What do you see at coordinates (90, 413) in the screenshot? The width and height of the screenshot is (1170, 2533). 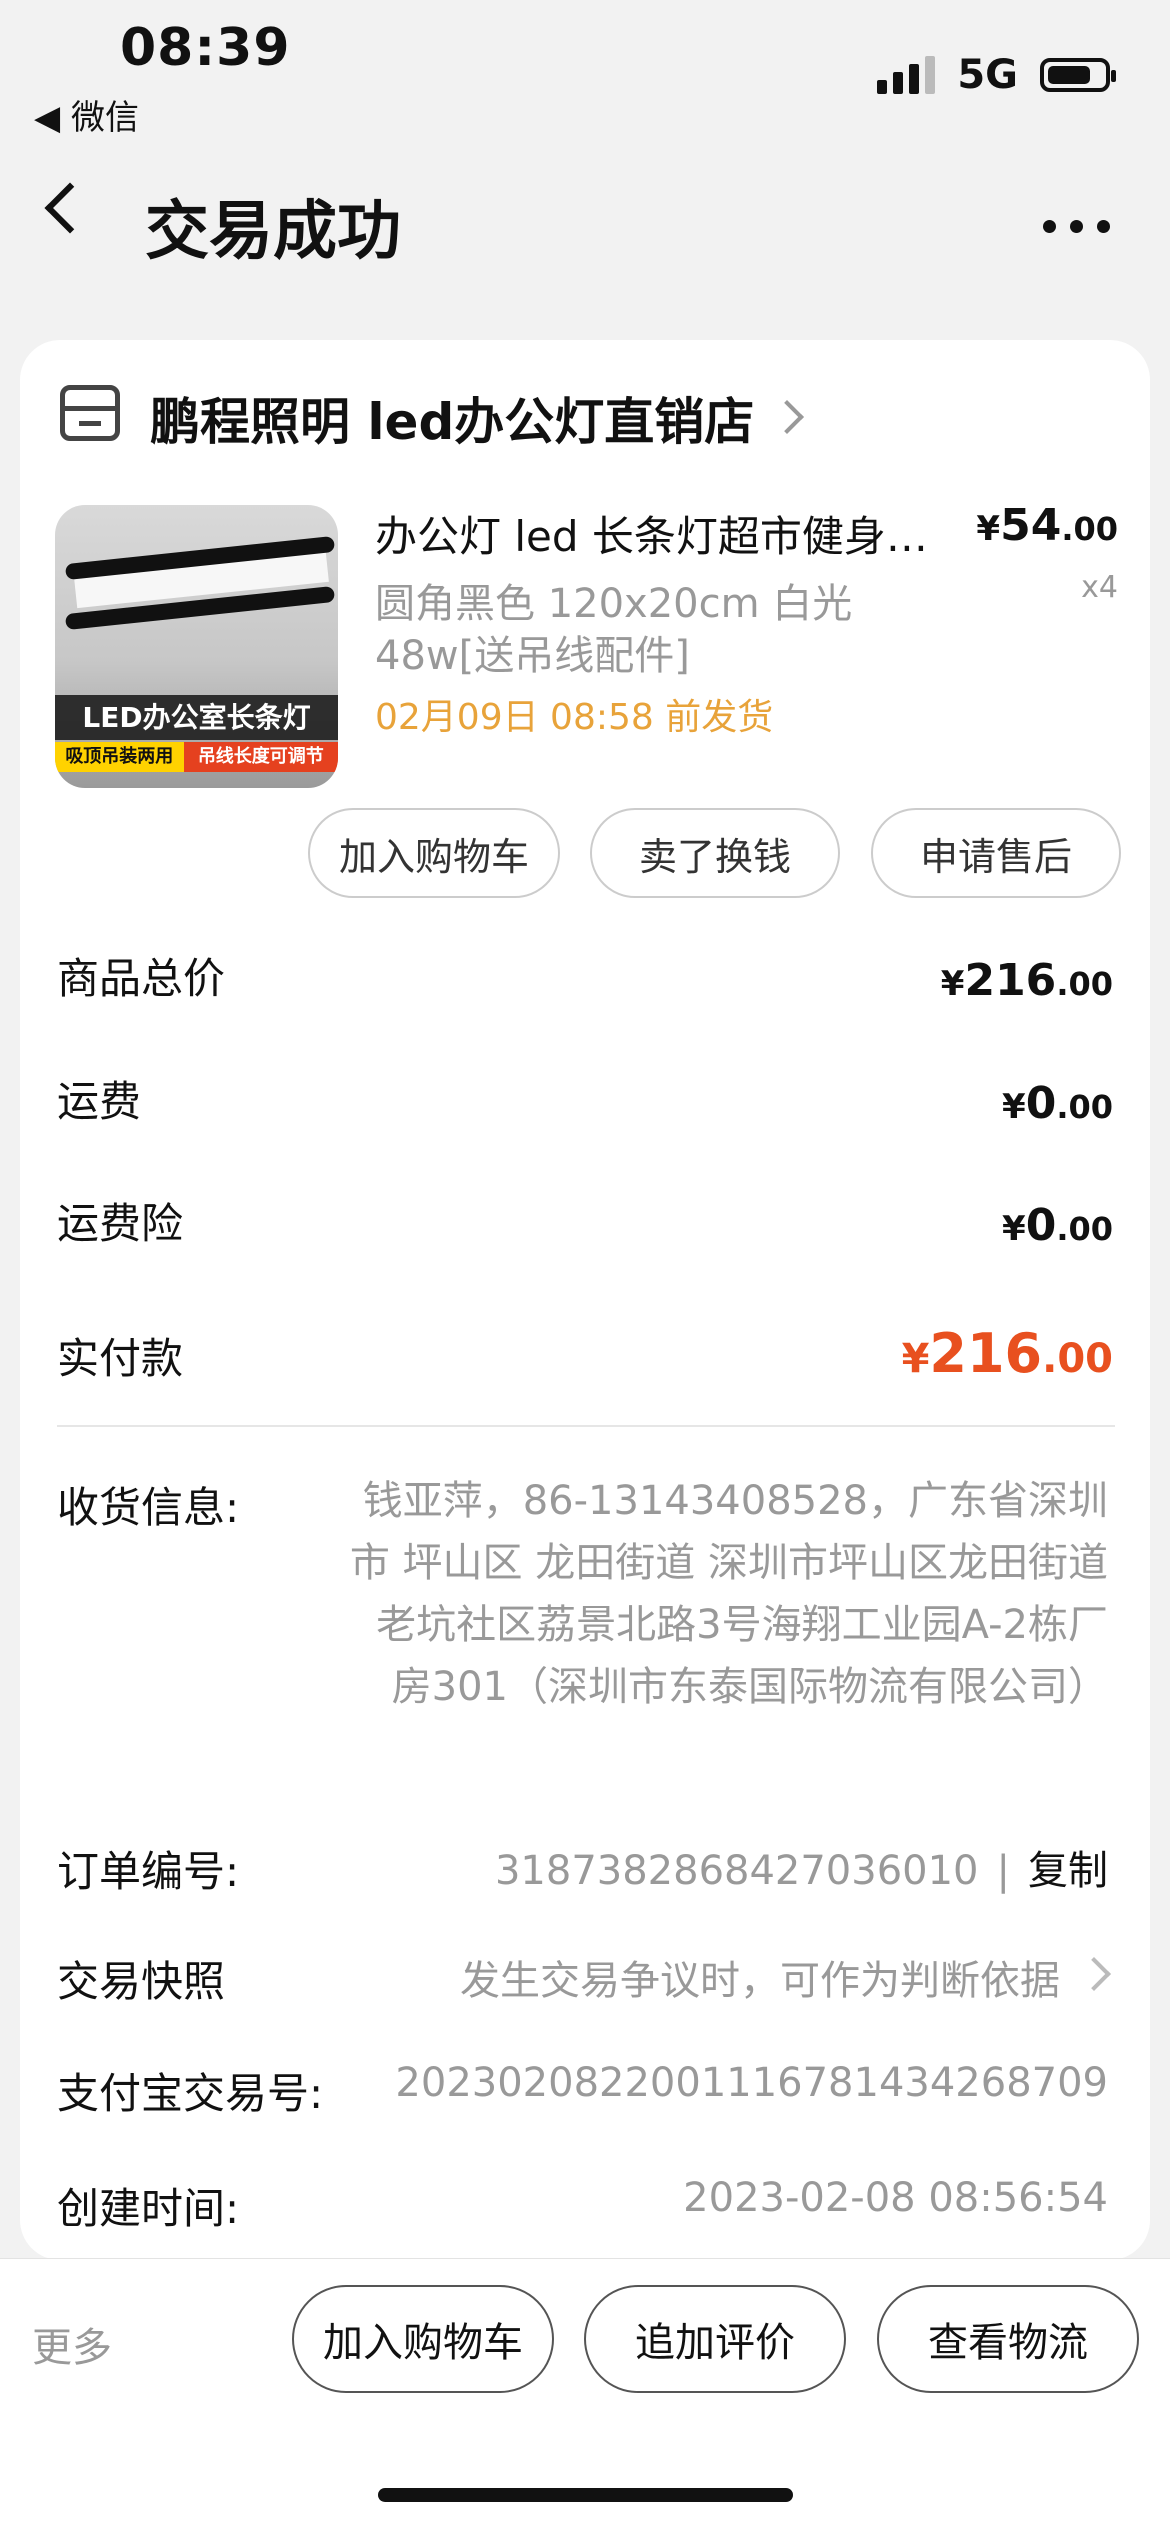 I see `store-icon` at bounding box center [90, 413].